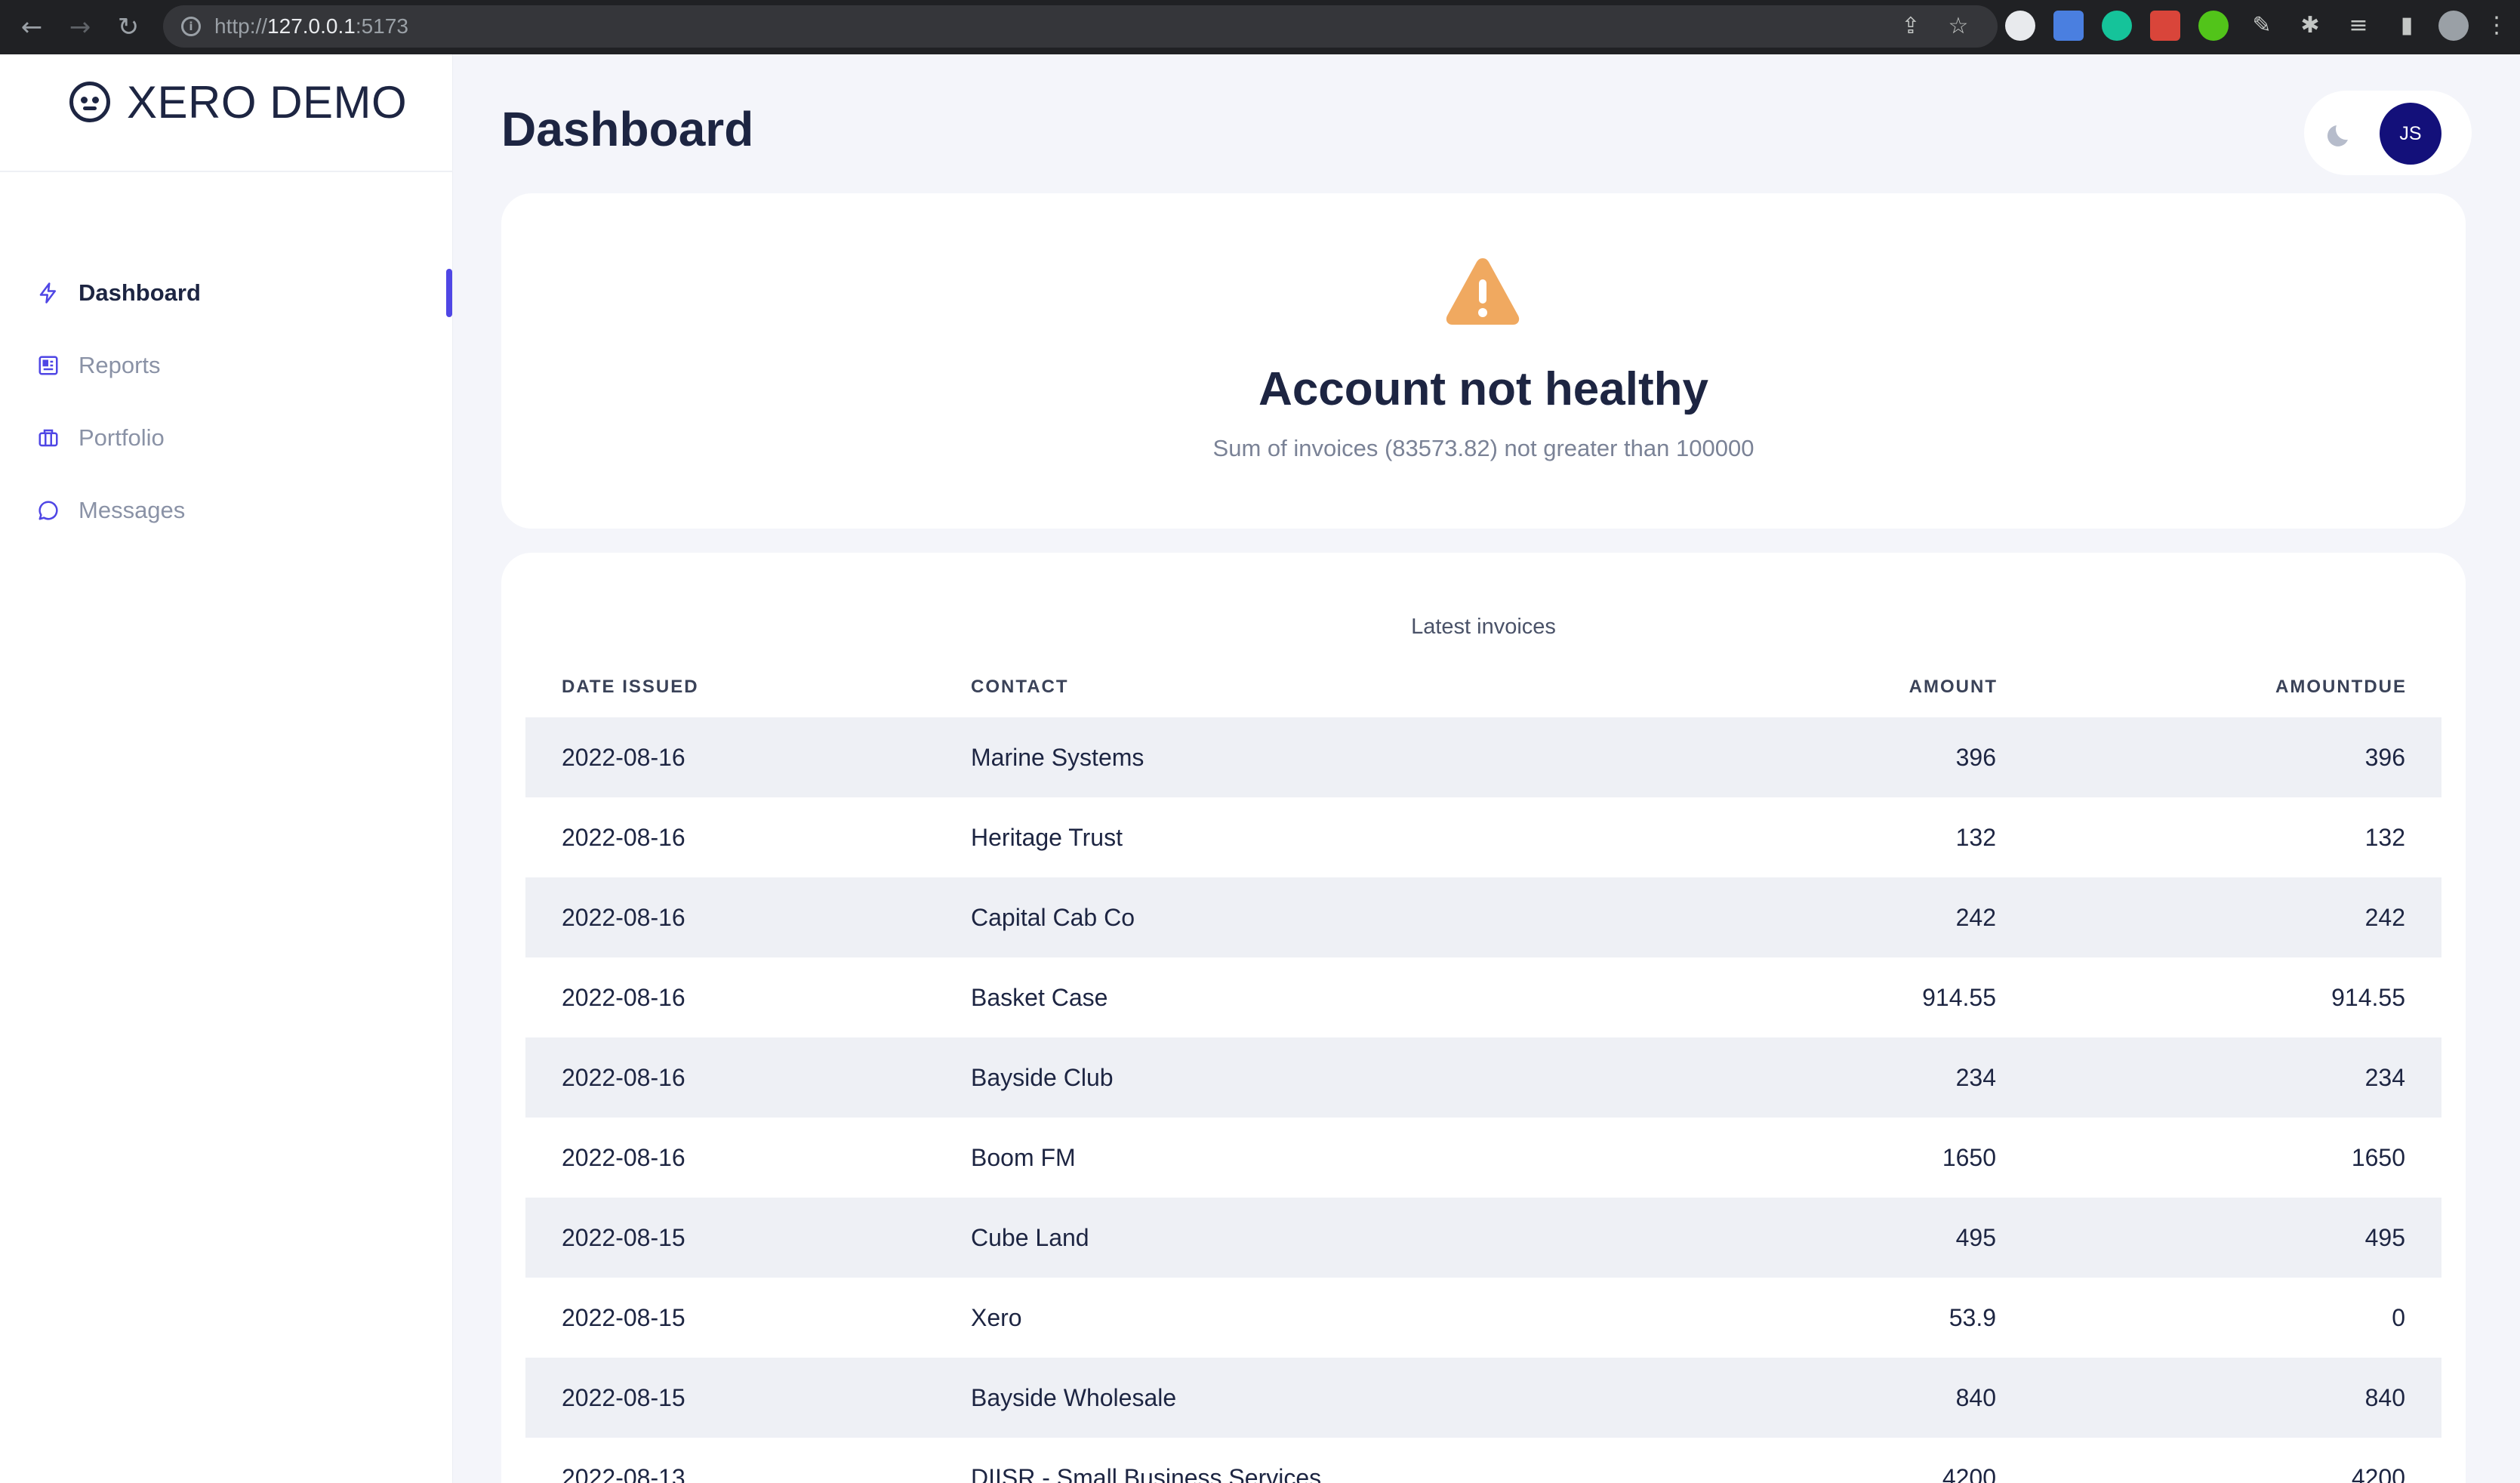 The height and width of the screenshot is (1483, 2520). What do you see at coordinates (1975, 917) in the screenshot?
I see `cell-amount: 242` at bounding box center [1975, 917].